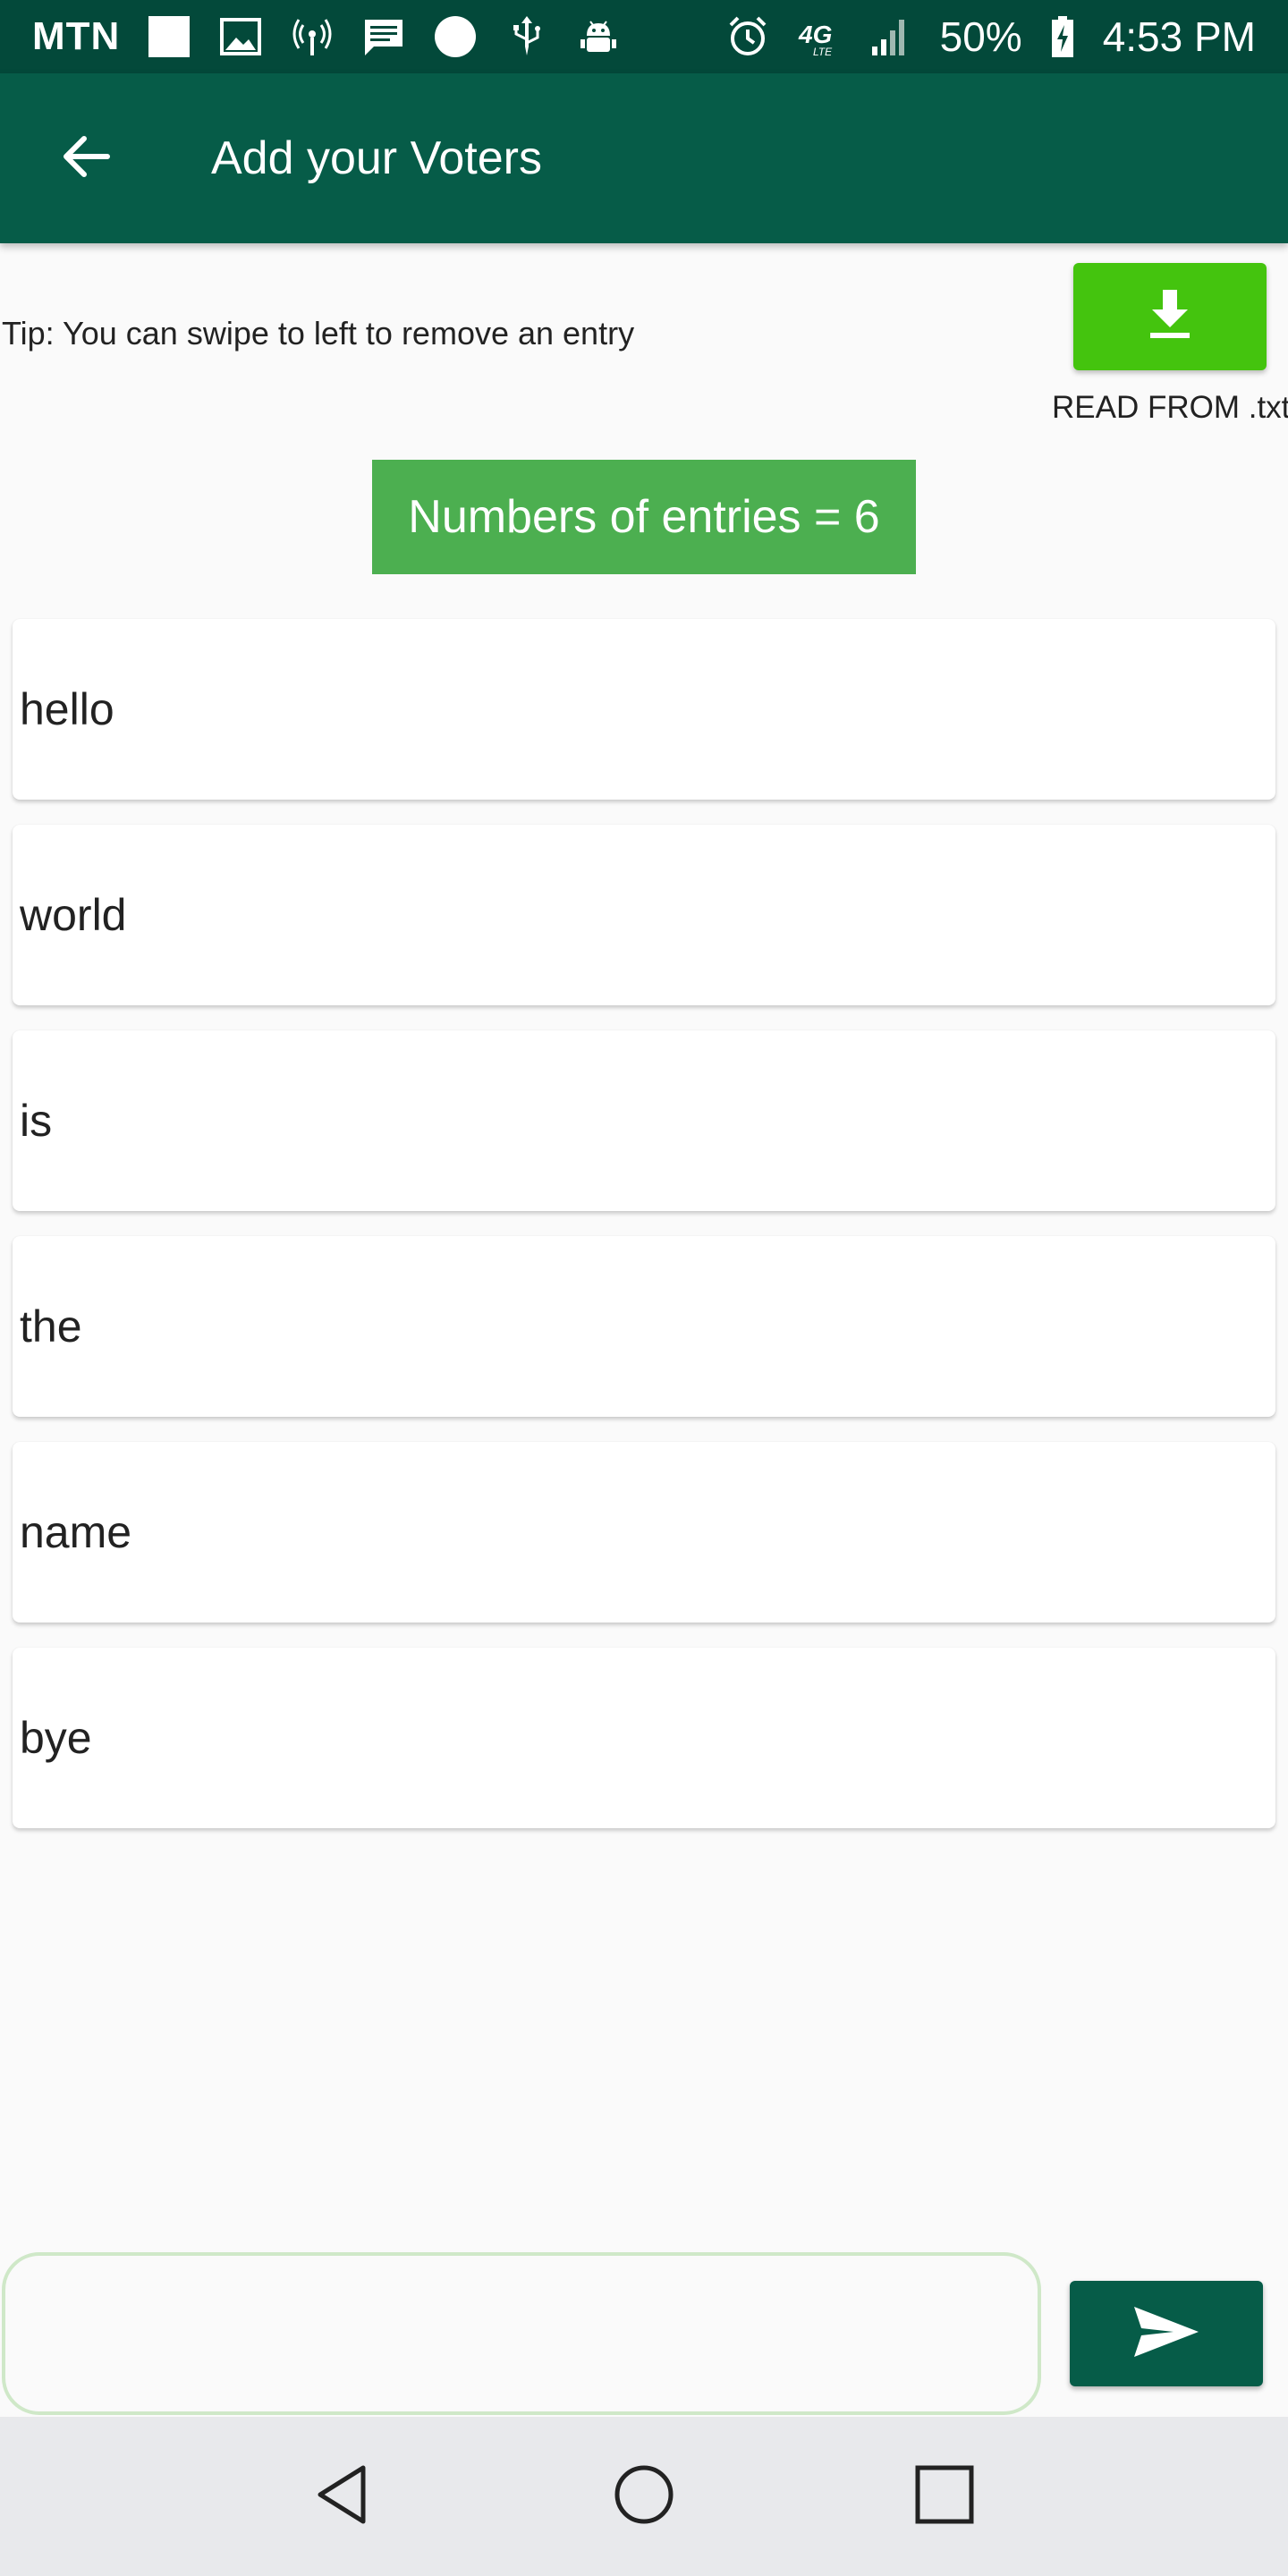 The height and width of the screenshot is (2576, 1288). Describe the element at coordinates (312, 36) in the screenshot. I see `hotspot-icon` at that location.